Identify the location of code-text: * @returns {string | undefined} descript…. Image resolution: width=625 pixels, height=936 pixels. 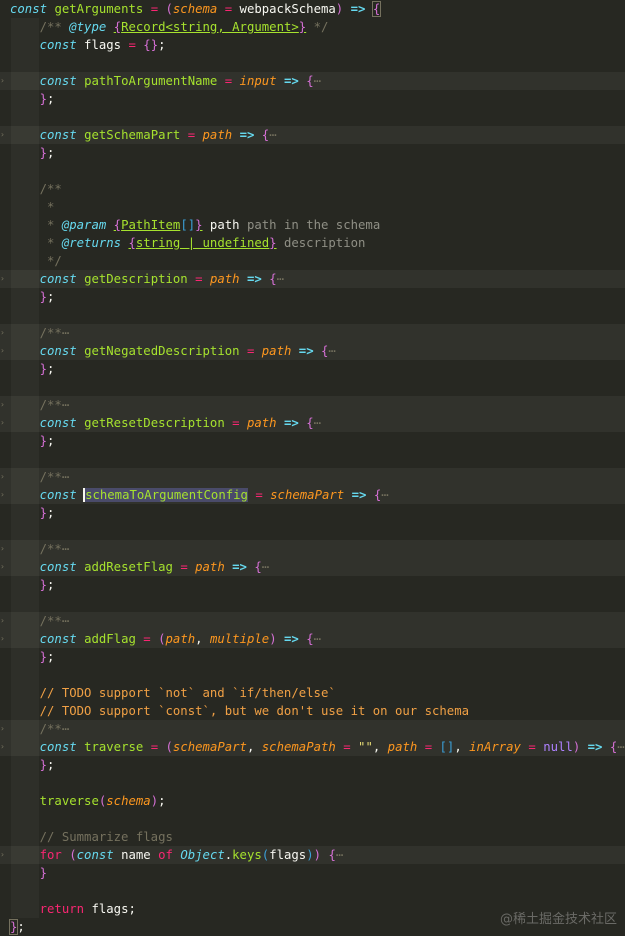
(187, 243).